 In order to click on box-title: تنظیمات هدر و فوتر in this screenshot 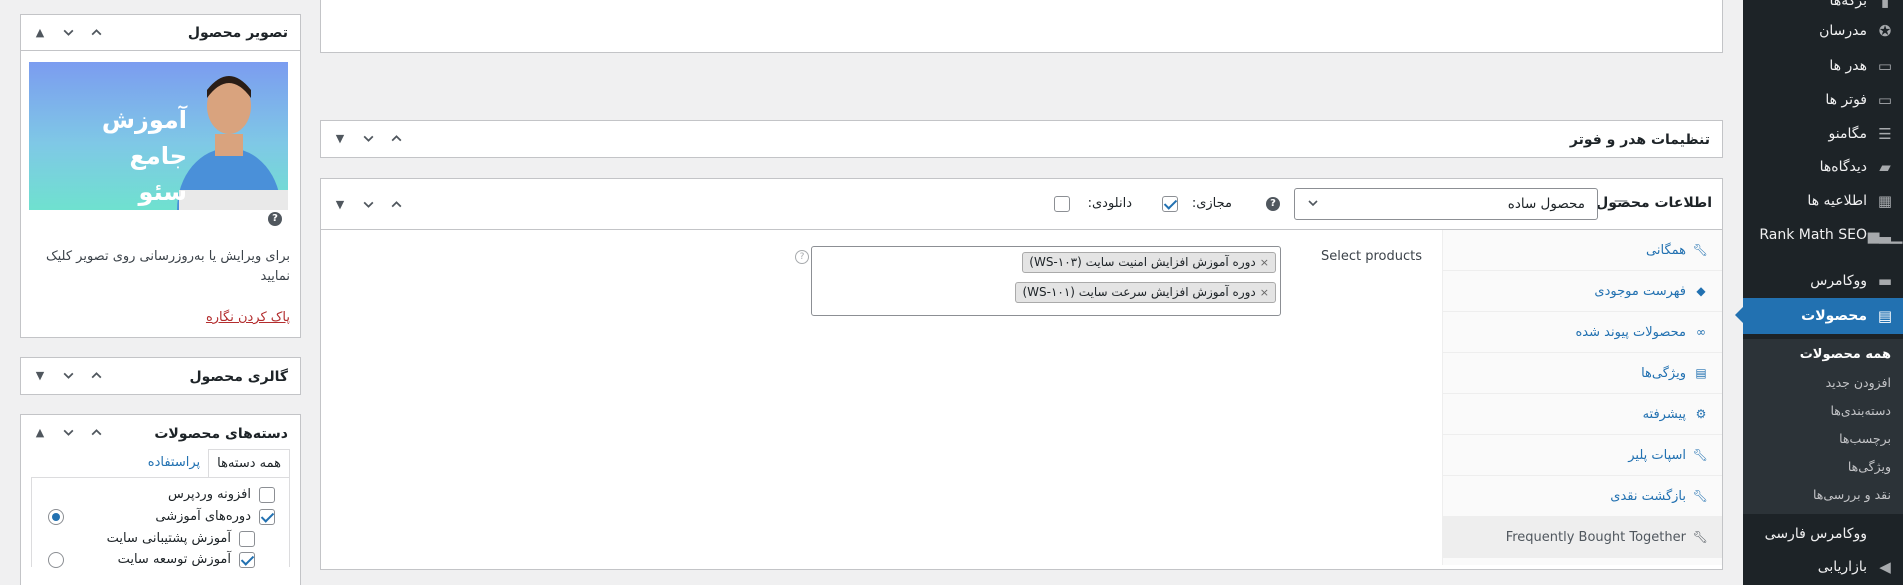, I will do `click(1639, 140)`.